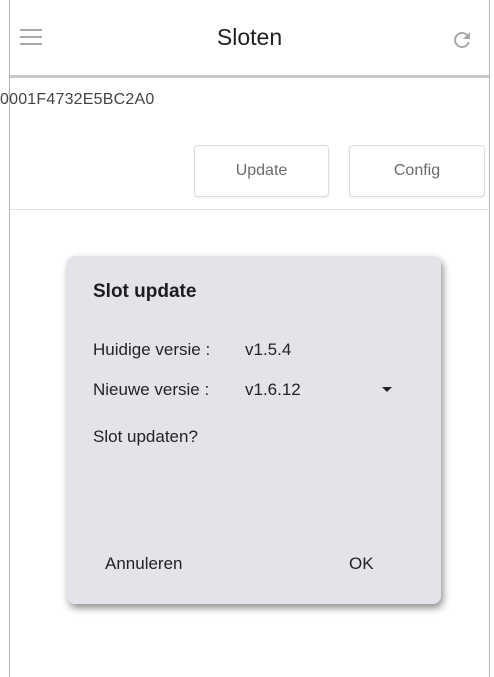 This screenshot has width=494, height=677. I want to click on config-button: Config, so click(417, 171).